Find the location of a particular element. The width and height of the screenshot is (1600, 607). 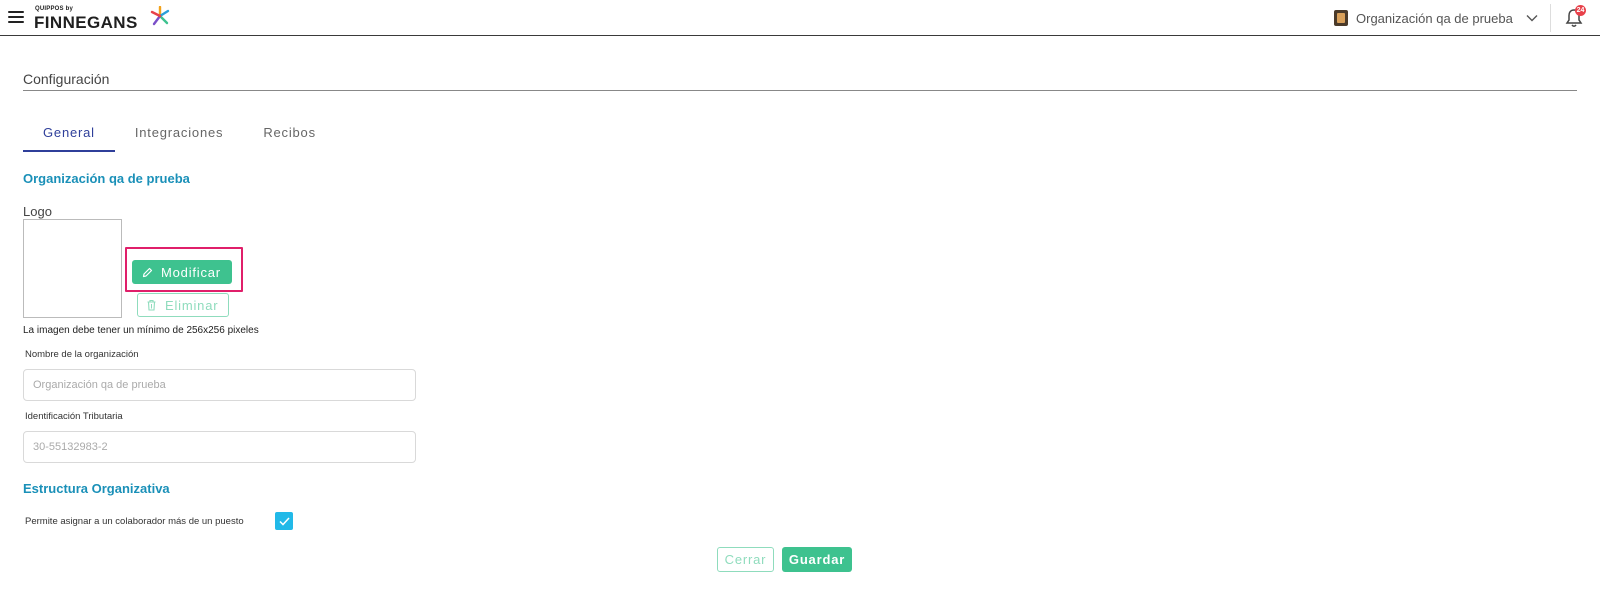

tab-bar: General Integraciones Recibos is located at coordinates (179, 134).